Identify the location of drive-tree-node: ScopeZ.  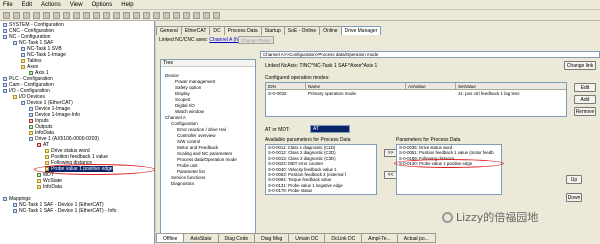
(183, 99).